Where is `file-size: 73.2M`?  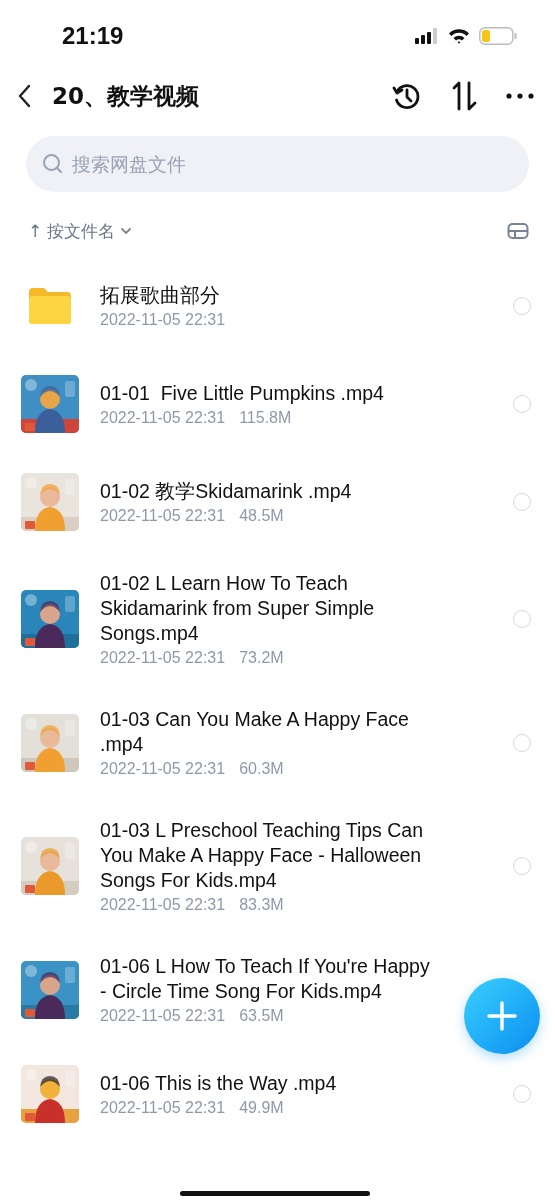
file-size: 73.2M is located at coordinates (261, 658).